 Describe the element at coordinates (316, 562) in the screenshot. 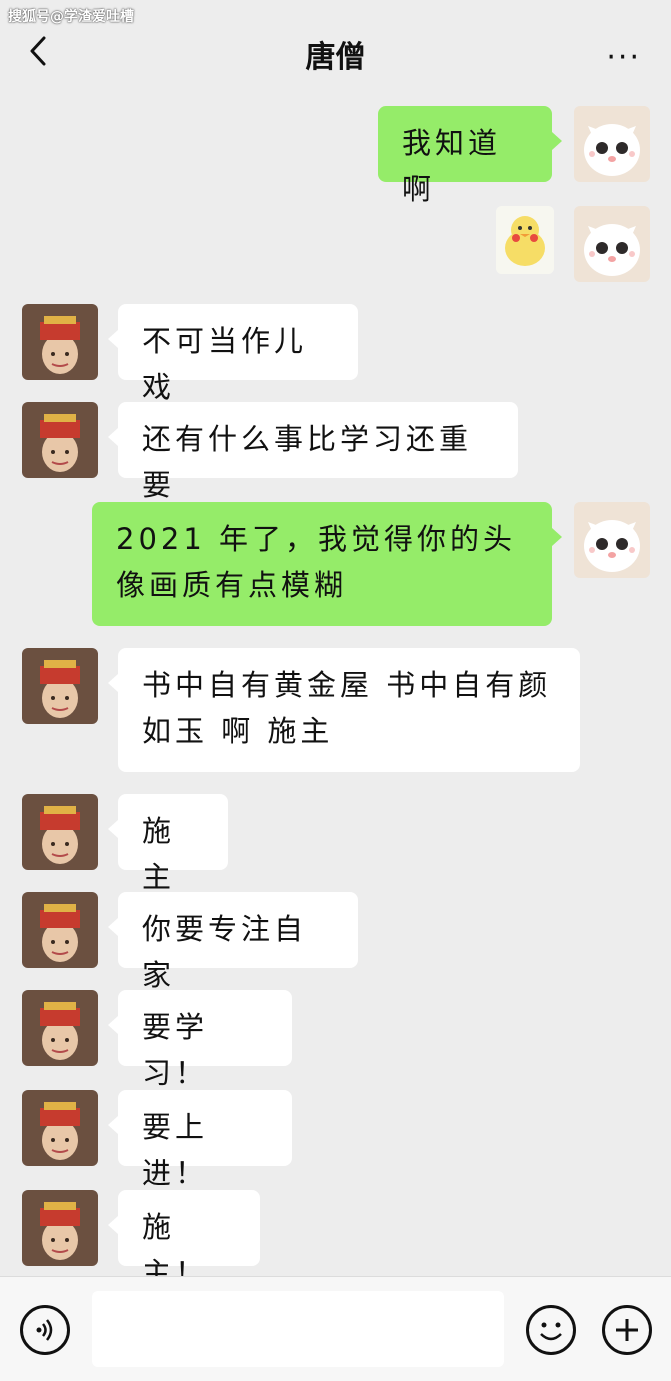

I see `message-text: 2021 年了，我觉得你的头像画质有点模糊` at that location.